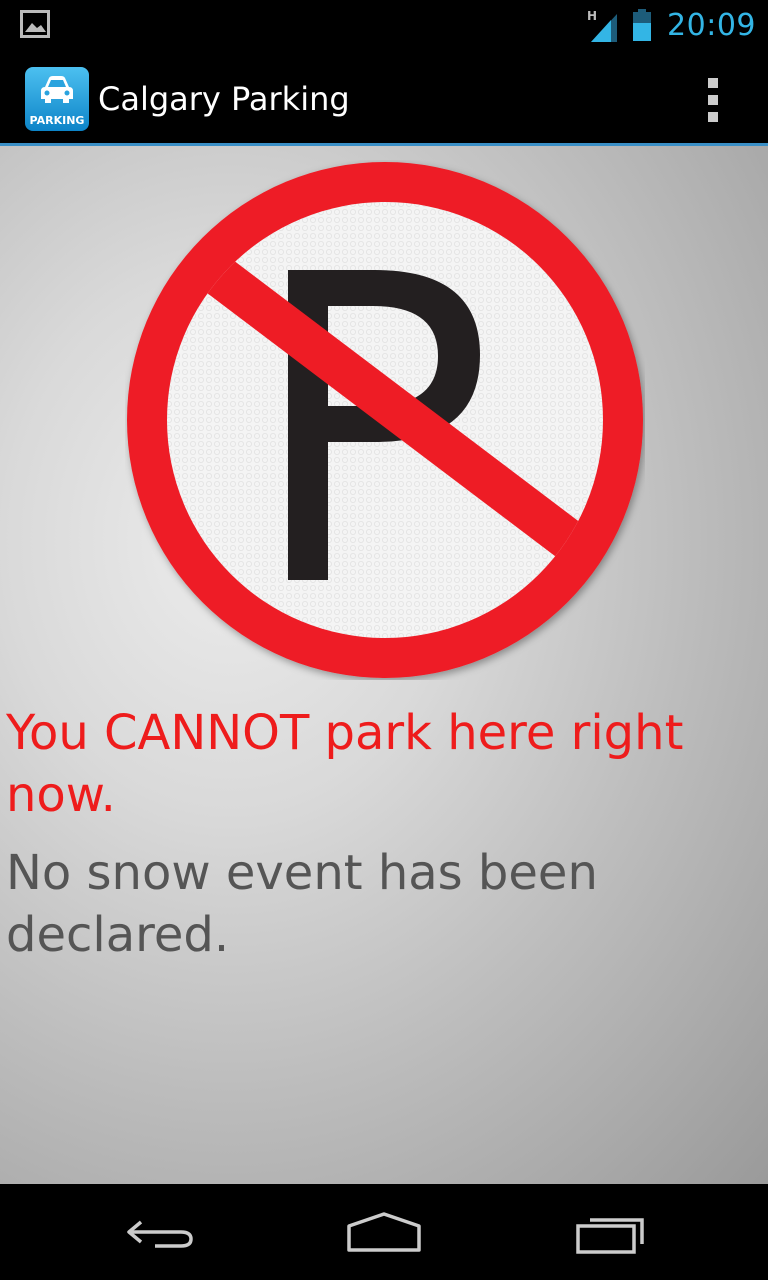 Image resolution: width=768 pixels, height=1280 pixels. What do you see at coordinates (611, 1233) in the screenshot?
I see `recents-icon` at bounding box center [611, 1233].